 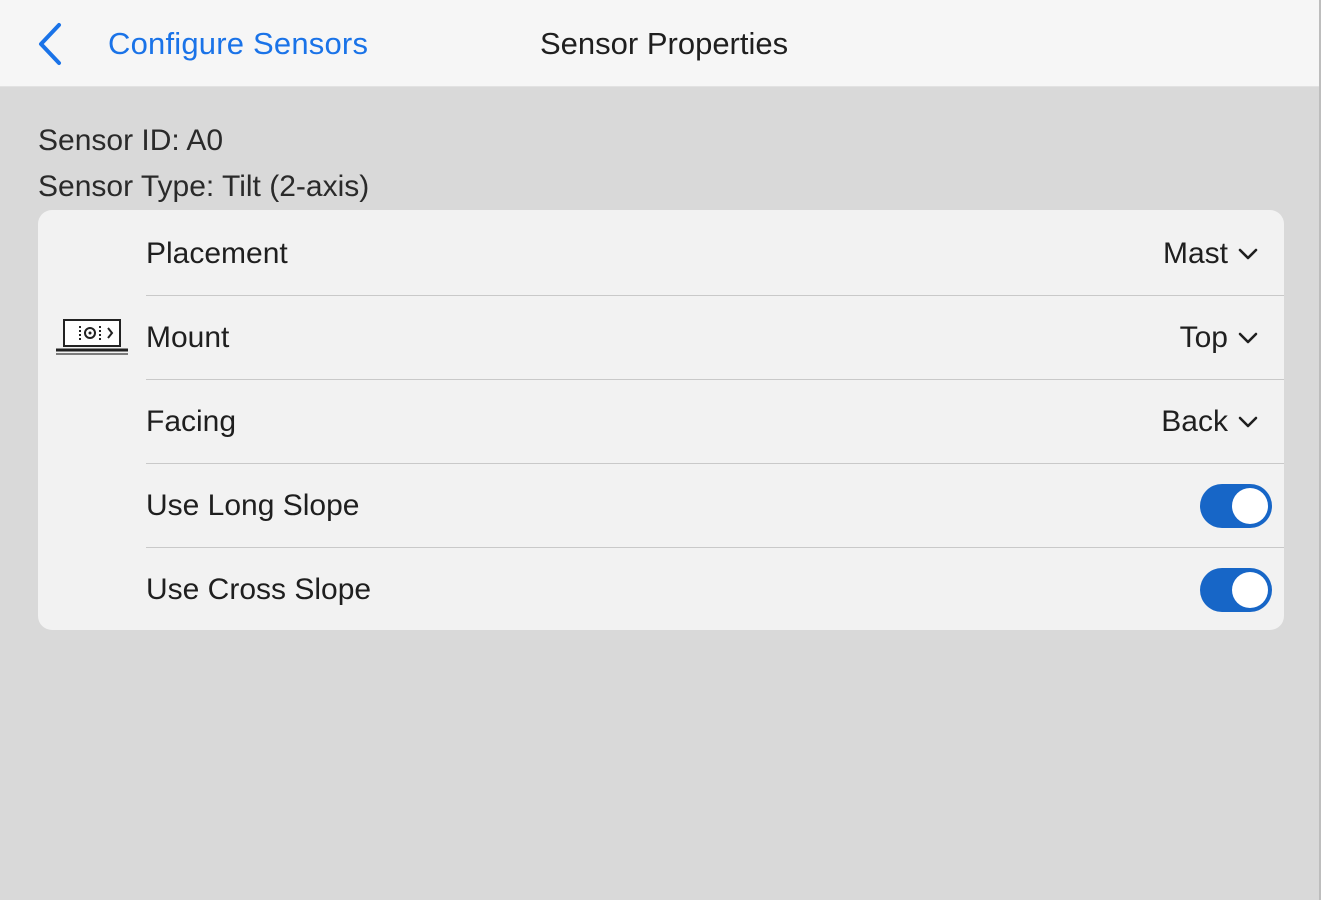 I want to click on use-cross-slope-label: Use Cross Slope, so click(x=259, y=589).